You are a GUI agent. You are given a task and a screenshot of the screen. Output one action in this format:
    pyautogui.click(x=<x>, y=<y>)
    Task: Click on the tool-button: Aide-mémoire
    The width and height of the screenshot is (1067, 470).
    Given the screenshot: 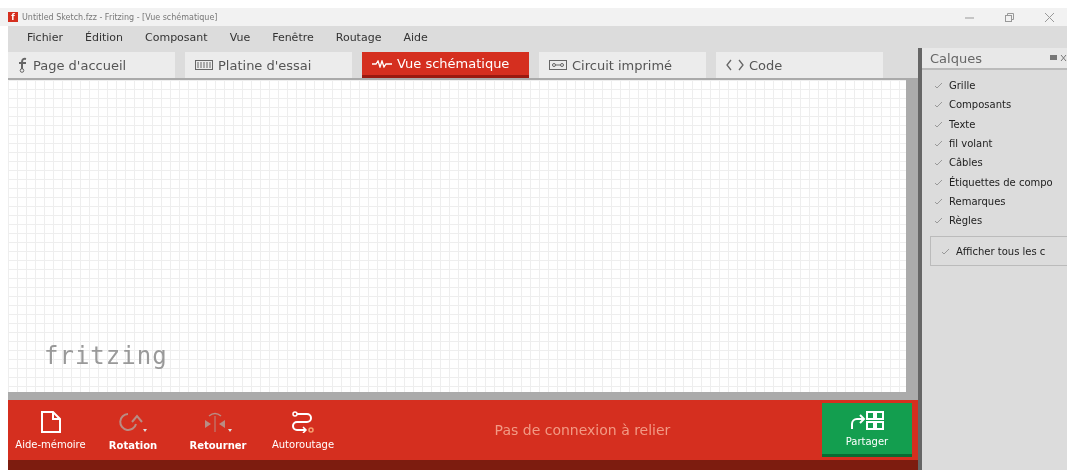 What is the action you would take?
    pyautogui.click(x=50, y=430)
    